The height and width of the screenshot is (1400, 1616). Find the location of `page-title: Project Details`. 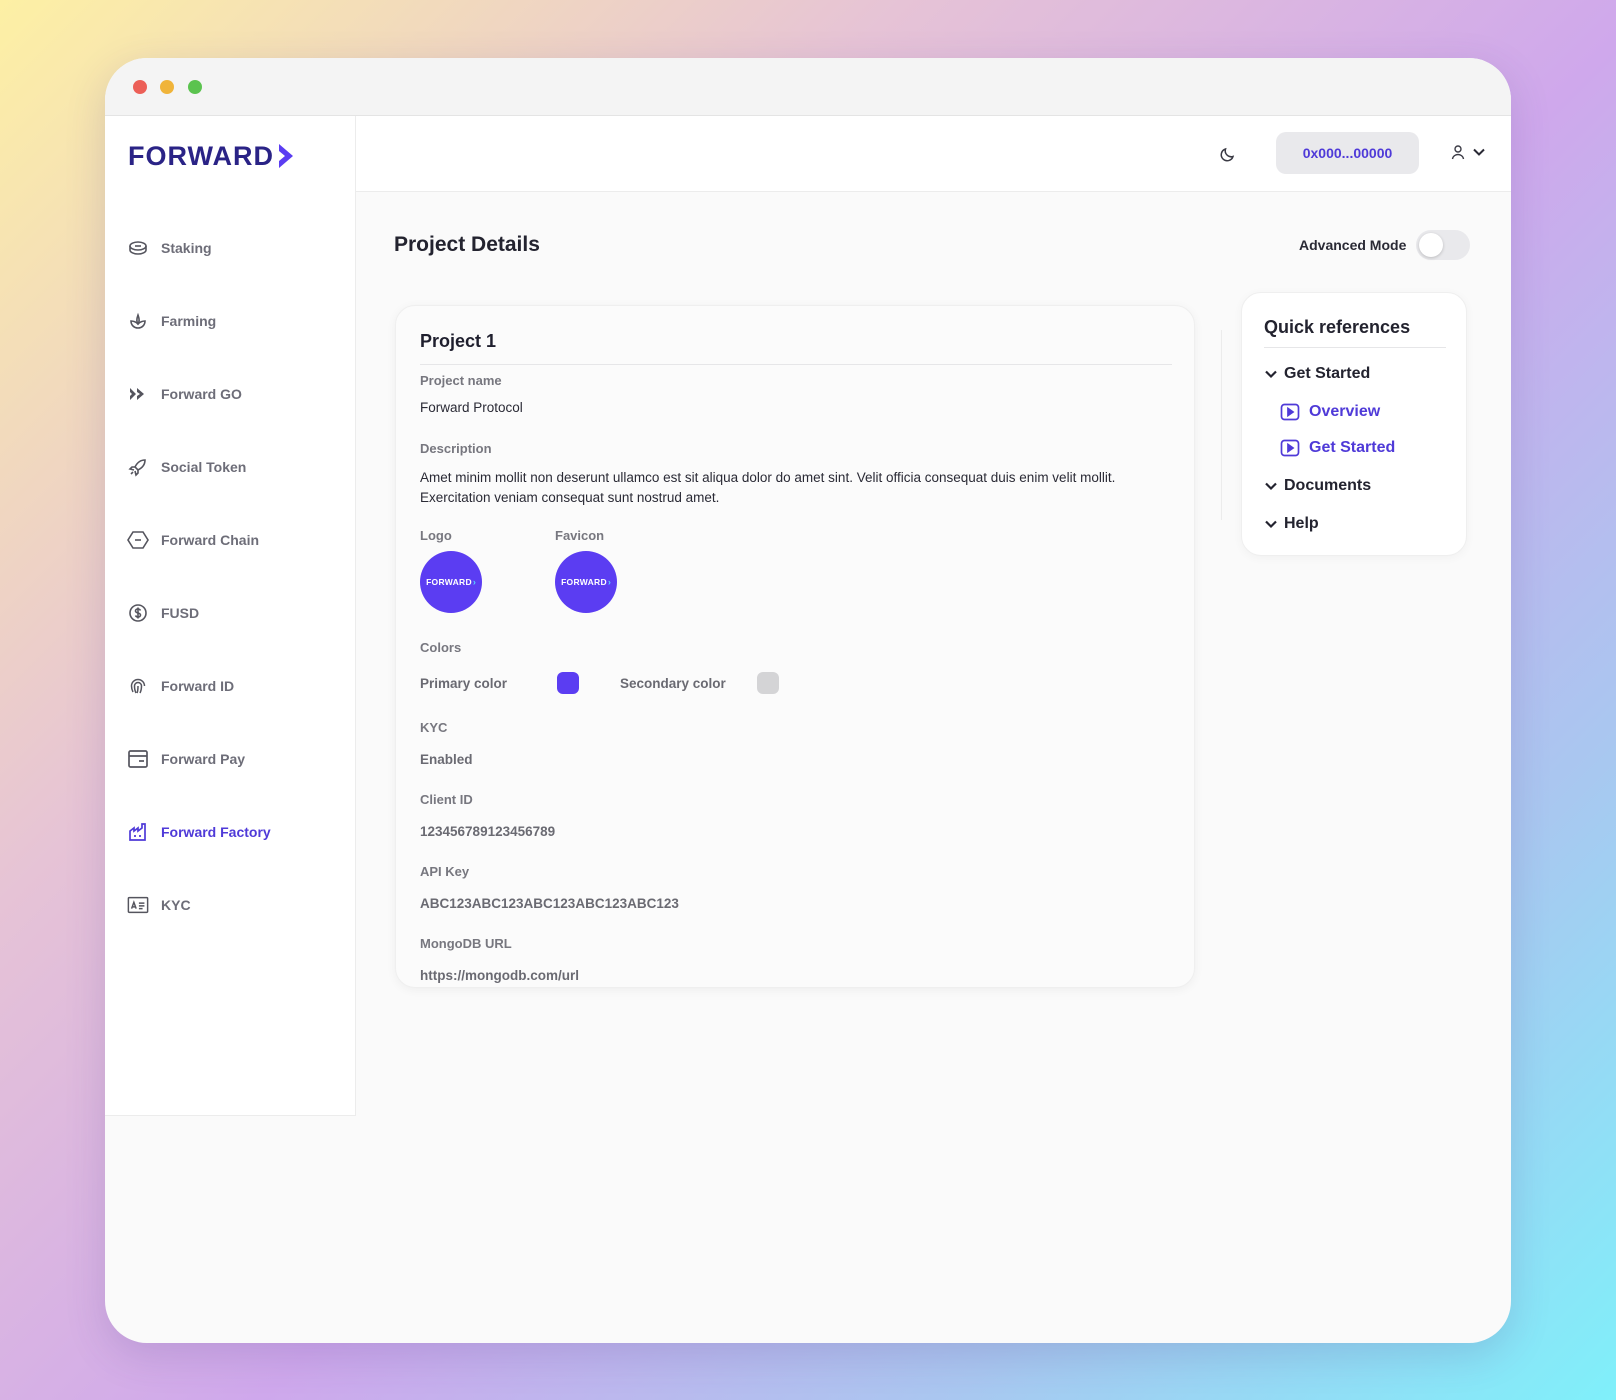

page-title: Project Details is located at coordinates (467, 244).